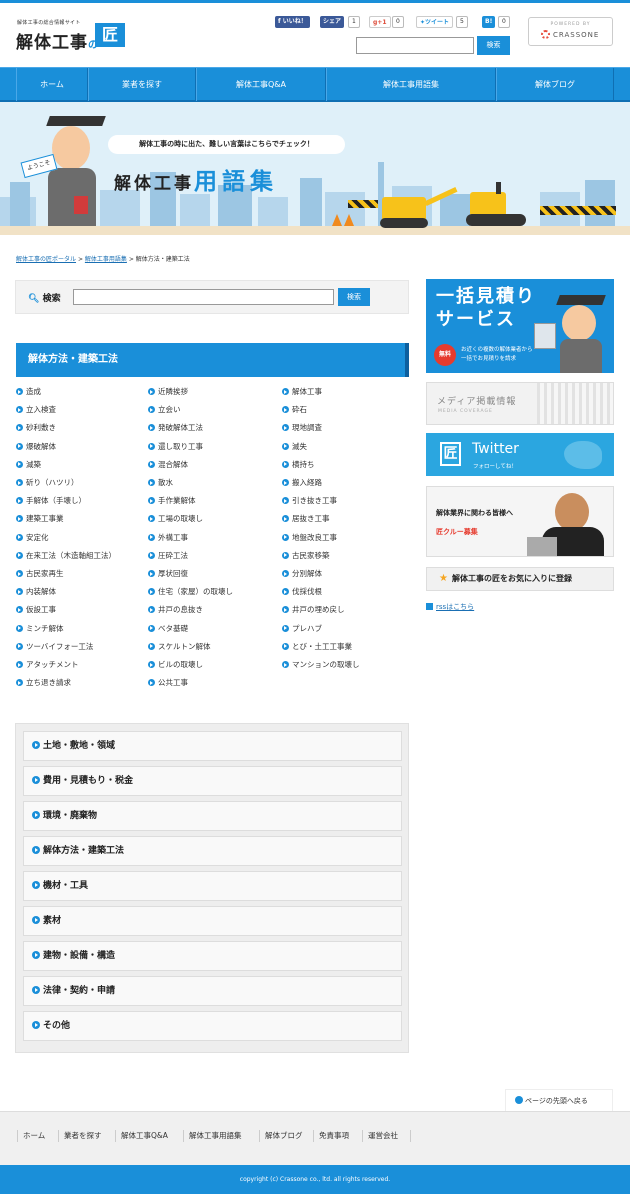 This screenshot has width=630, height=1194. Describe the element at coordinates (168, 391) in the screenshot. I see `term-link: 近隣挨拶` at that location.